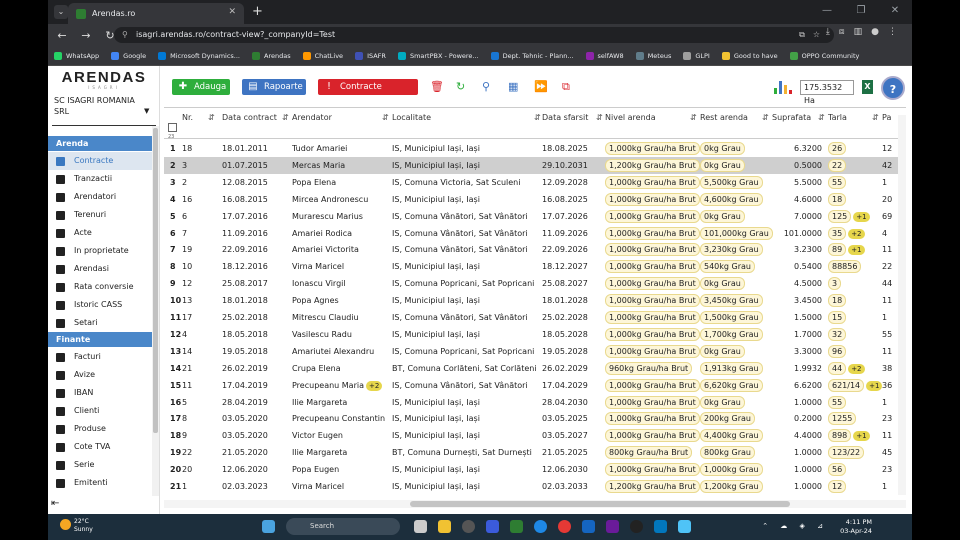 Image resolution: width=960 pixels, height=540 pixels. What do you see at coordinates (100, 483) in the screenshot?
I see `sidebar-item-emitenti: Emitenti` at bounding box center [100, 483].